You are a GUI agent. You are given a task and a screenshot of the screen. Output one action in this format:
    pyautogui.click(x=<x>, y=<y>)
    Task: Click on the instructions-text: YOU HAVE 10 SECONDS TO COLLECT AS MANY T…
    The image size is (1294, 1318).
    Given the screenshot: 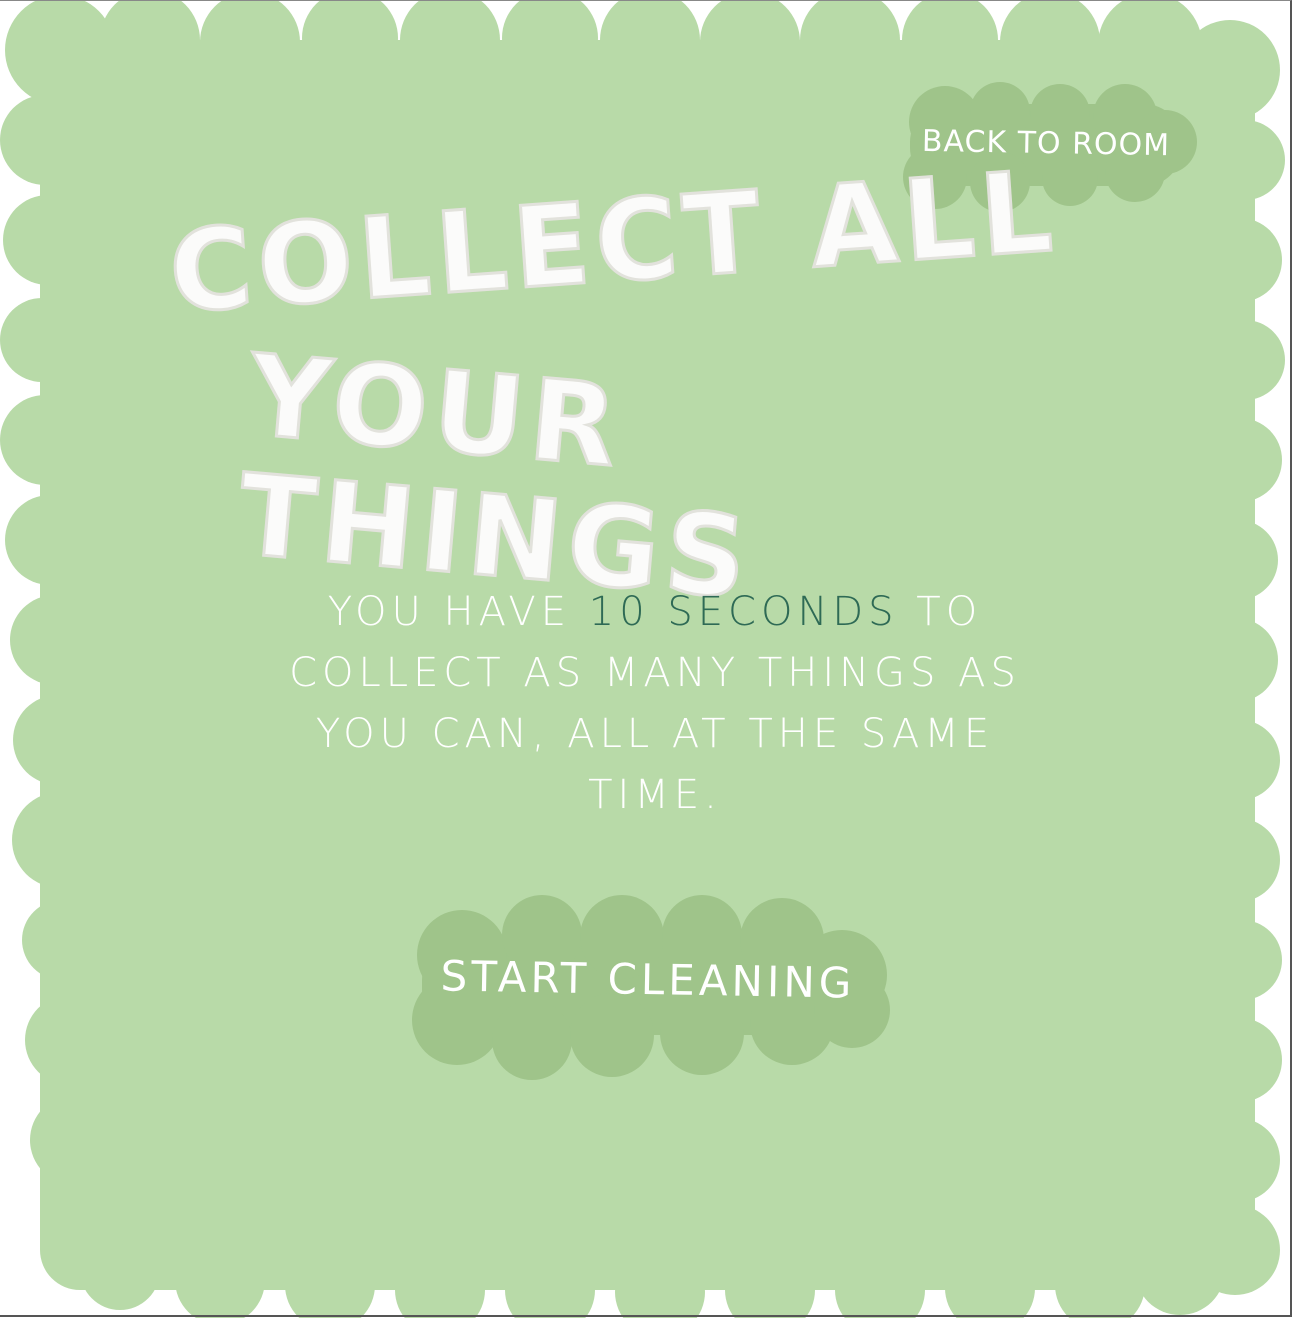 What is the action you would take?
    pyautogui.click(x=655, y=704)
    